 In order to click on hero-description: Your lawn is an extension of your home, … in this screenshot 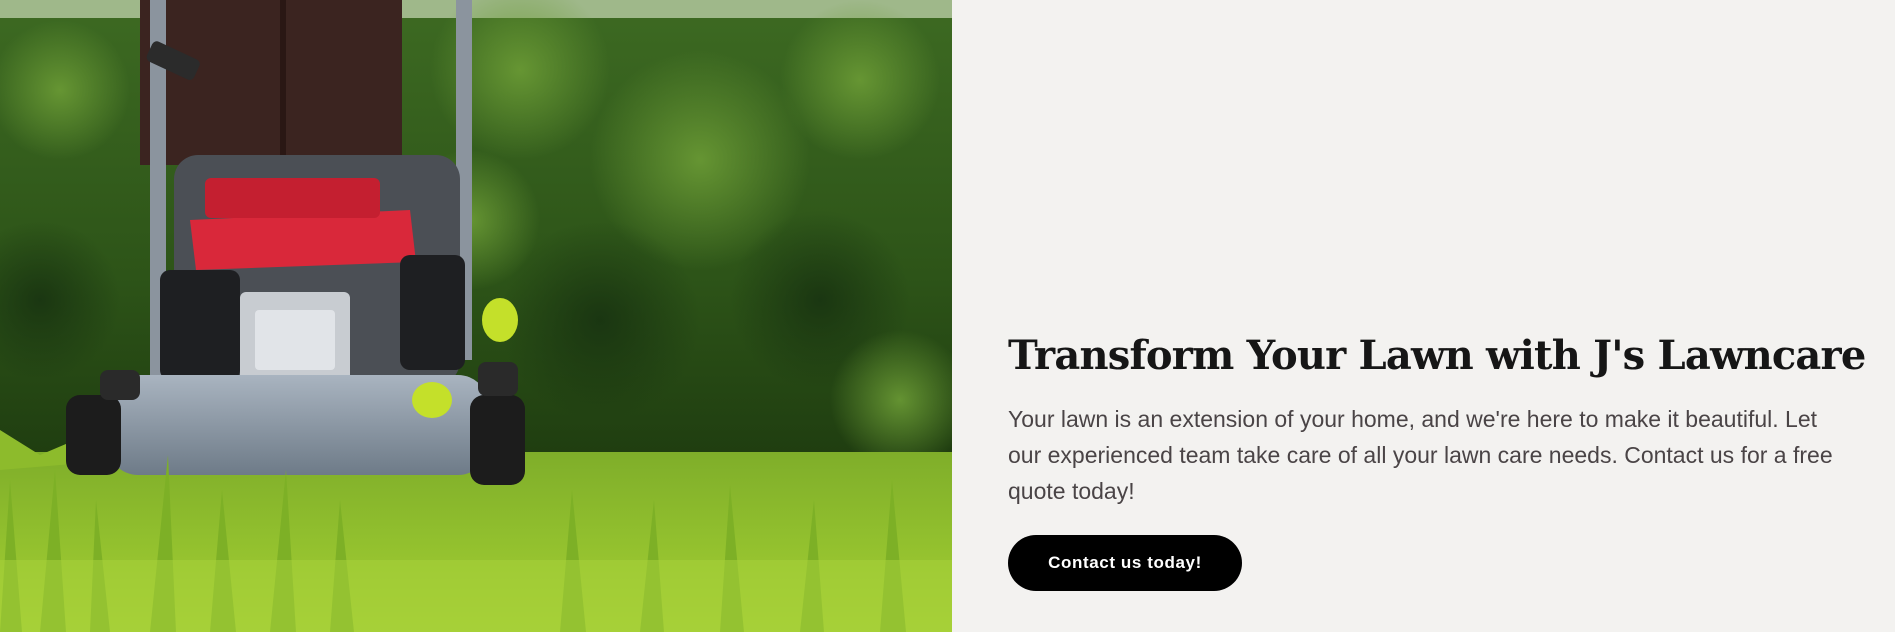, I will do `click(1420, 455)`.